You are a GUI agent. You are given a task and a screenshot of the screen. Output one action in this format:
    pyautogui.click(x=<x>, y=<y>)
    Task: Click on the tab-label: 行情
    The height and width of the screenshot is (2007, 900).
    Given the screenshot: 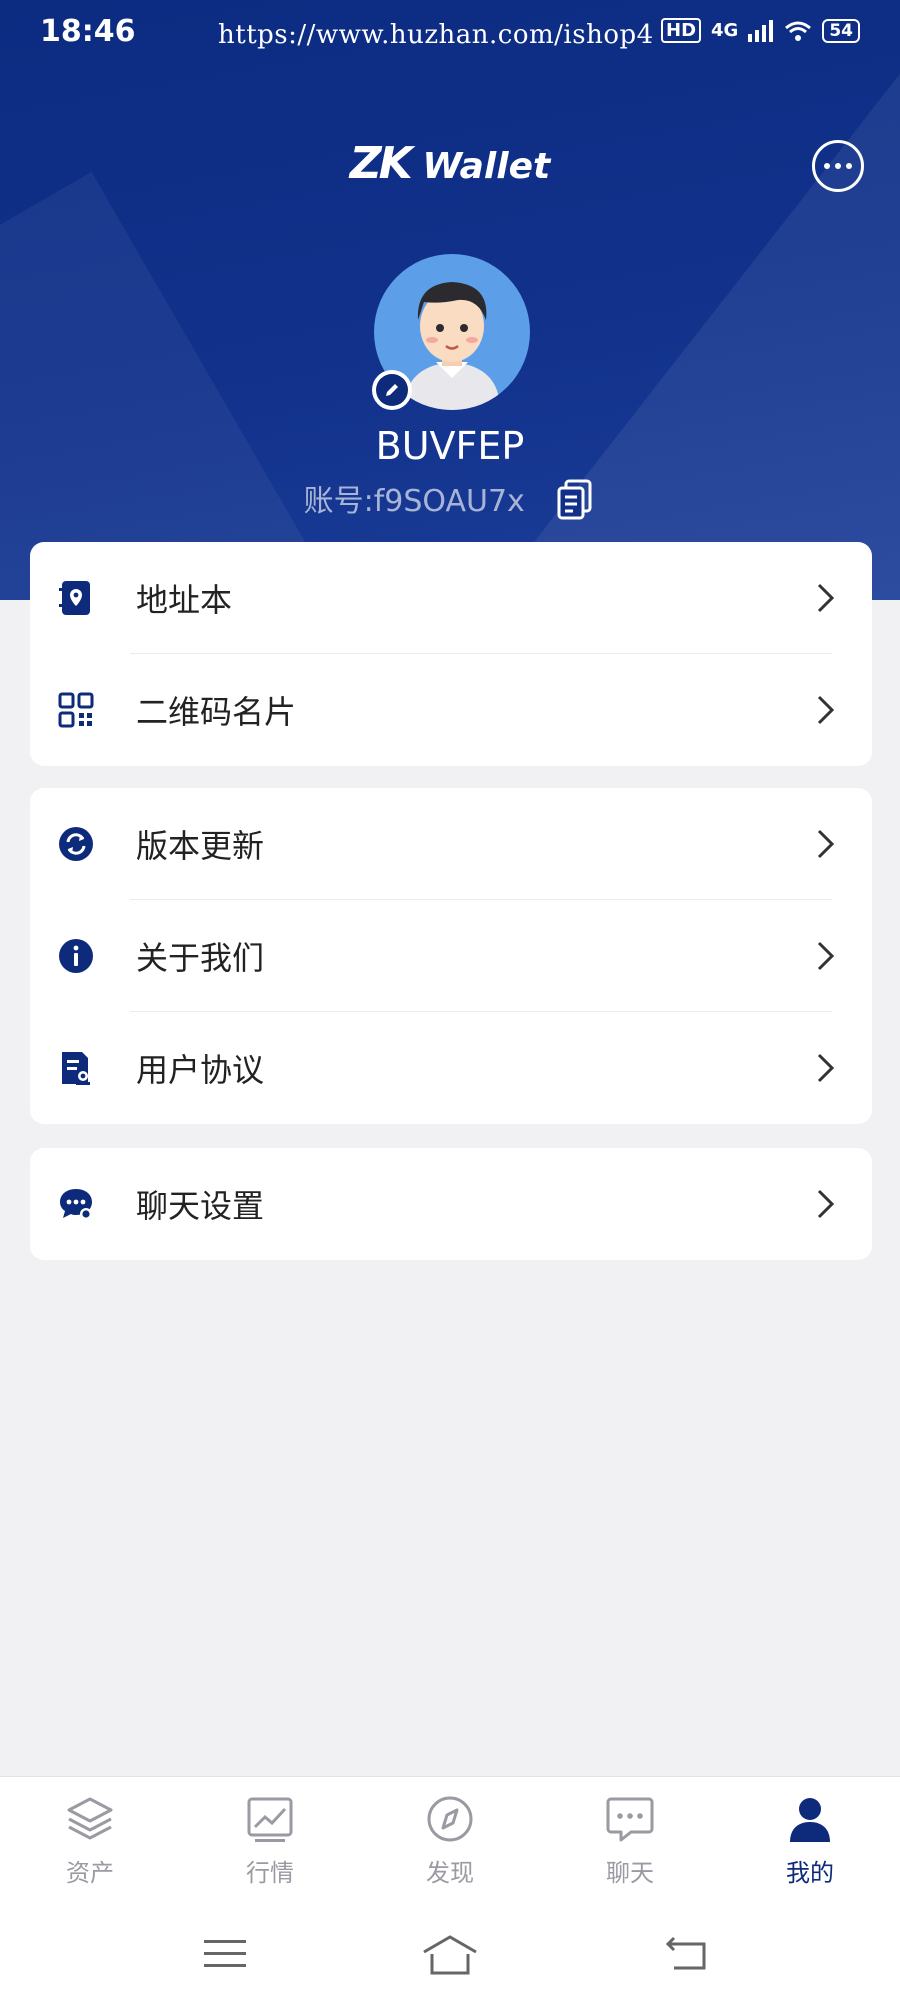 What is the action you would take?
    pyautogui.click(x=270, y=1873)
    